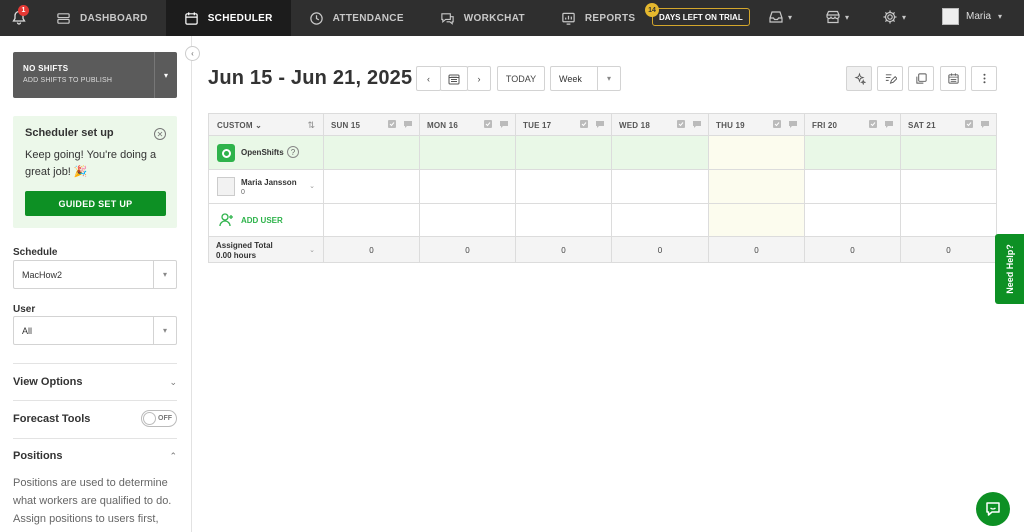 This screenshot has height=532, width=1024. Describe the element at coordinates (95, 382) in the screenshot. I see `view-options-toggle: View Options ⌄` at that location.